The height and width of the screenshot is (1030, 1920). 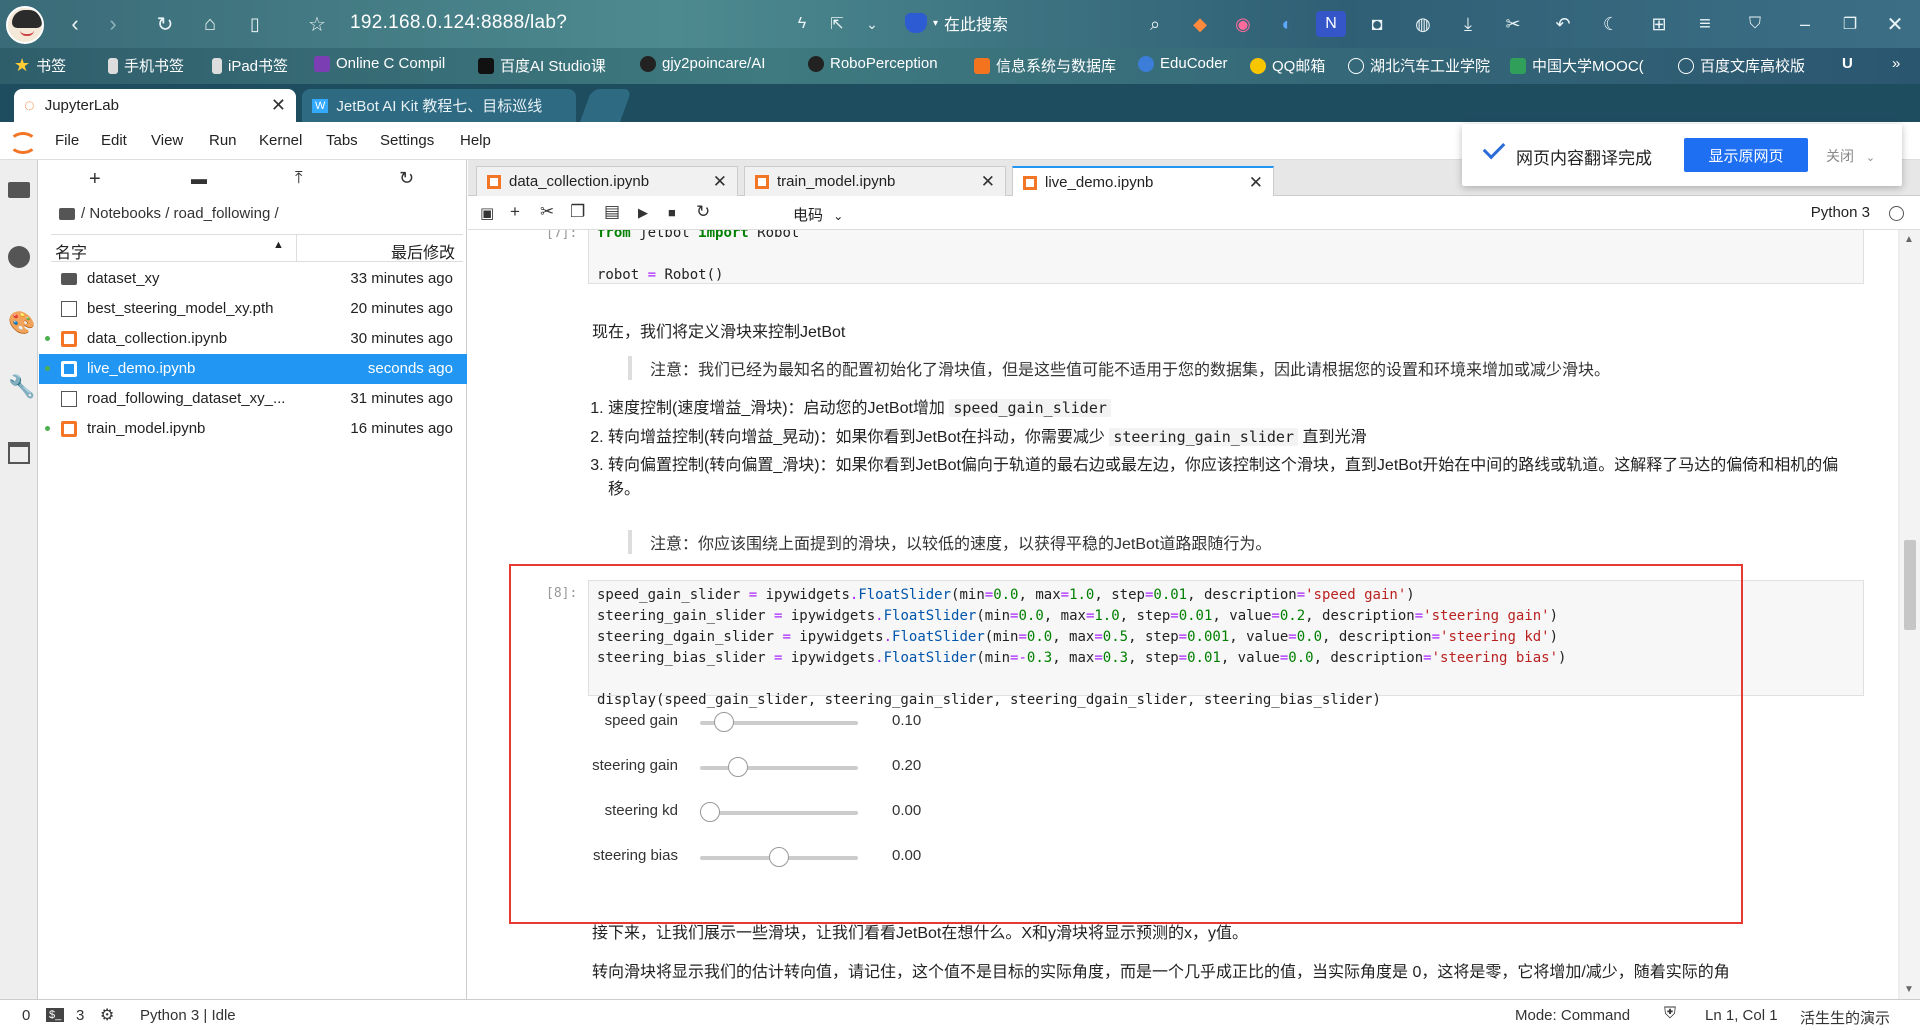 What do you see at coordinates (906, 765) in the screenshot?
I see `slider-value: 0.20` at bounding box center [906, 765].